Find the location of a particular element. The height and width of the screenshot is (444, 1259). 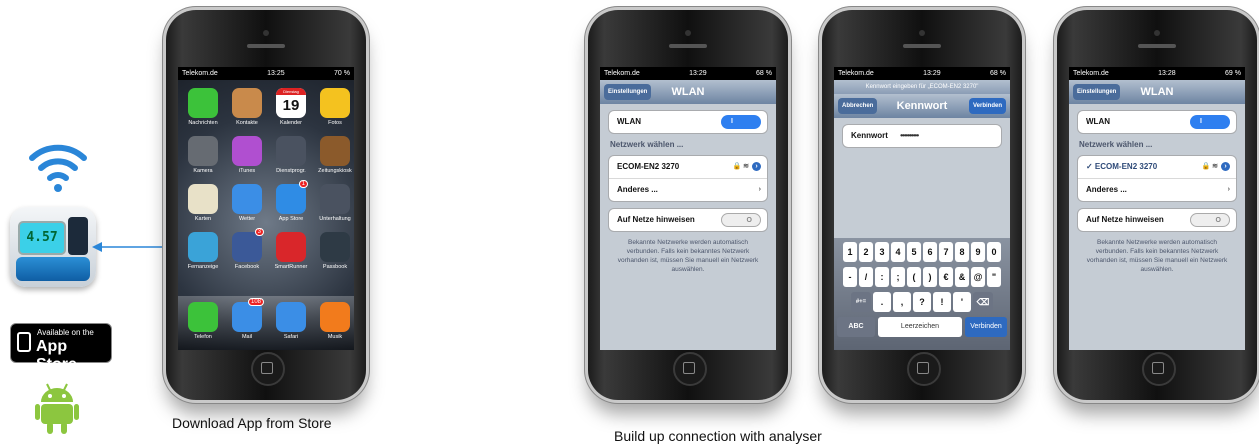

key: ! is located at coordinates (942, 302).